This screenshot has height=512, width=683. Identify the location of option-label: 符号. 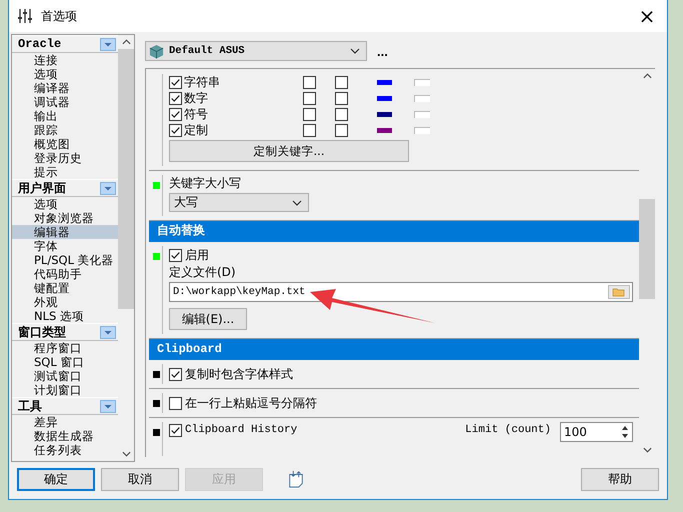
(196, 114).